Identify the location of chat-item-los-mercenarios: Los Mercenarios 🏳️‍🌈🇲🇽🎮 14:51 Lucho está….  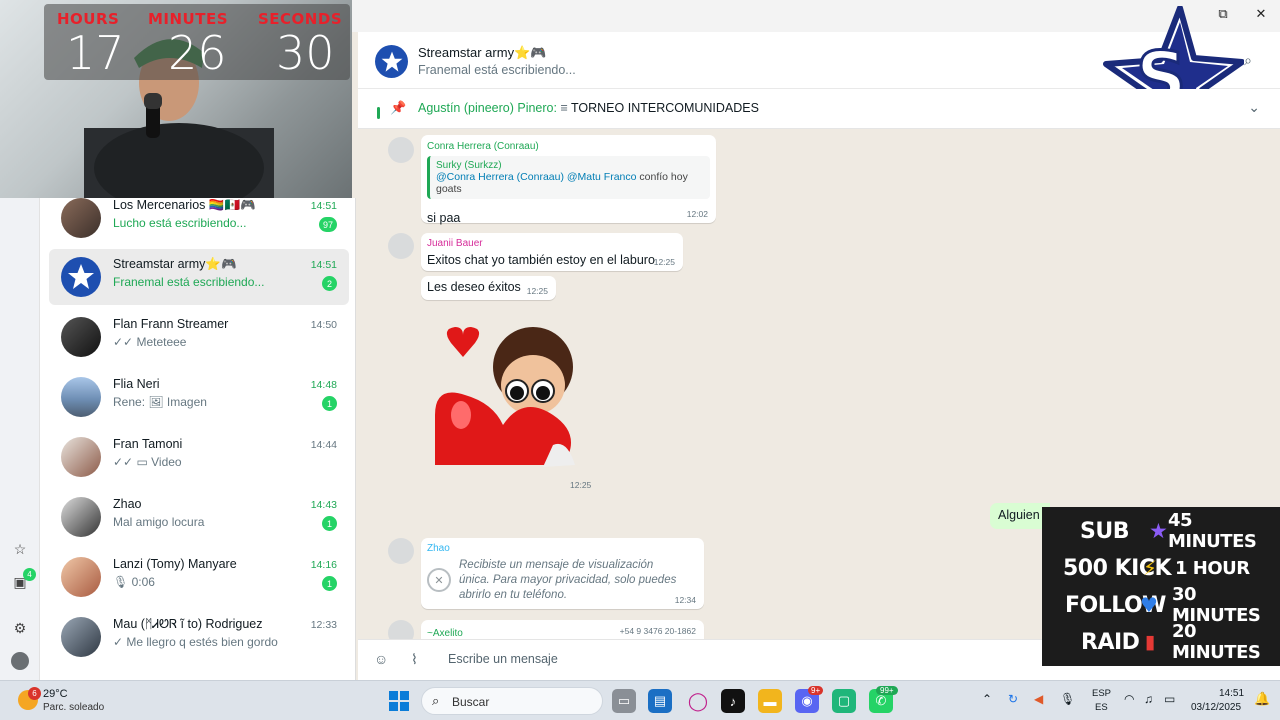
(199, 222).